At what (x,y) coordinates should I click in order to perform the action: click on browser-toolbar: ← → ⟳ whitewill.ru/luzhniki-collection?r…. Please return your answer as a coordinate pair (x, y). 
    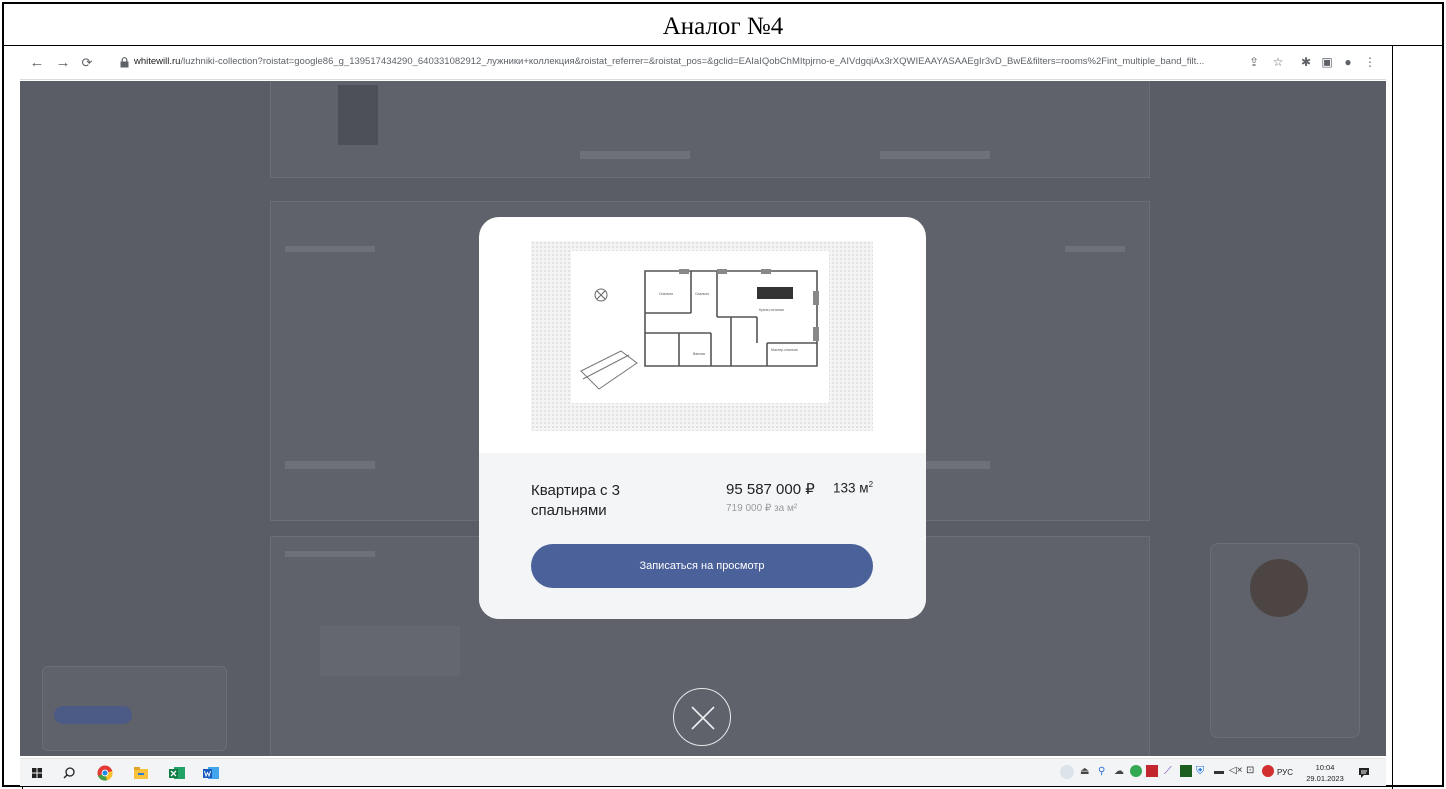
    Looking at the image, I should click on (703, 63).